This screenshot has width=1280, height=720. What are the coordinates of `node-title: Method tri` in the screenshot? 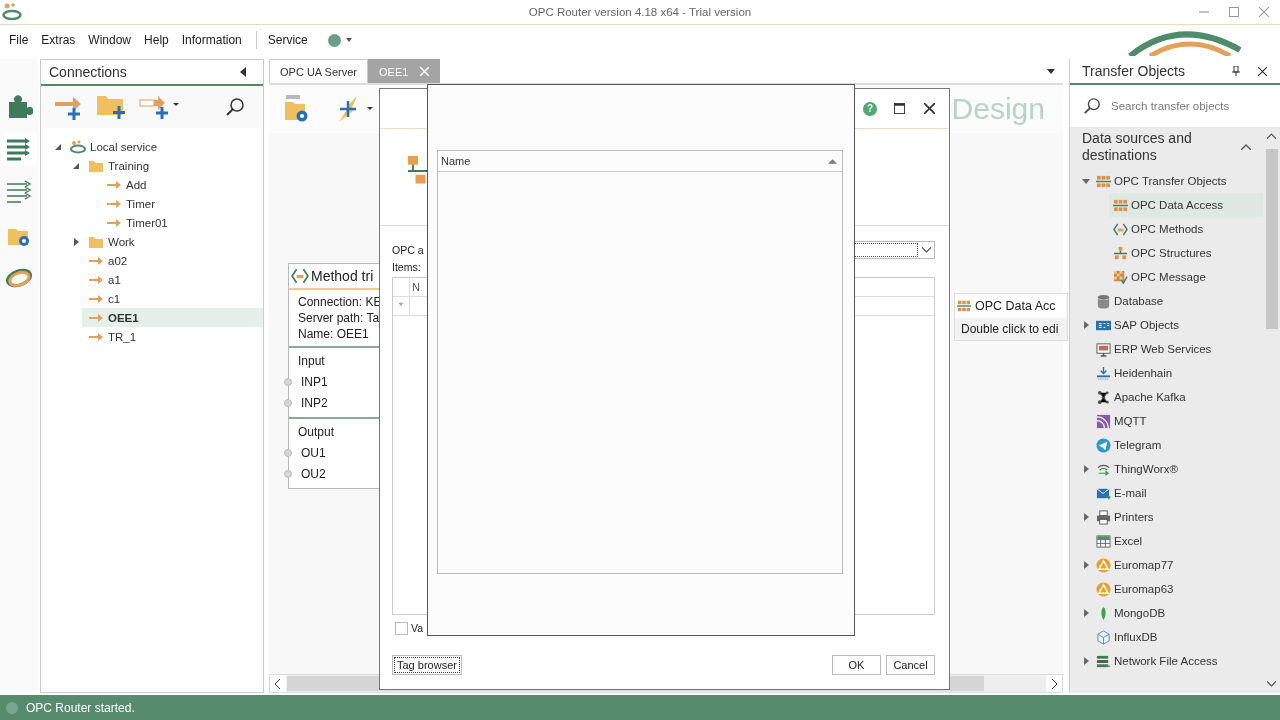 It's located at (342, 276).